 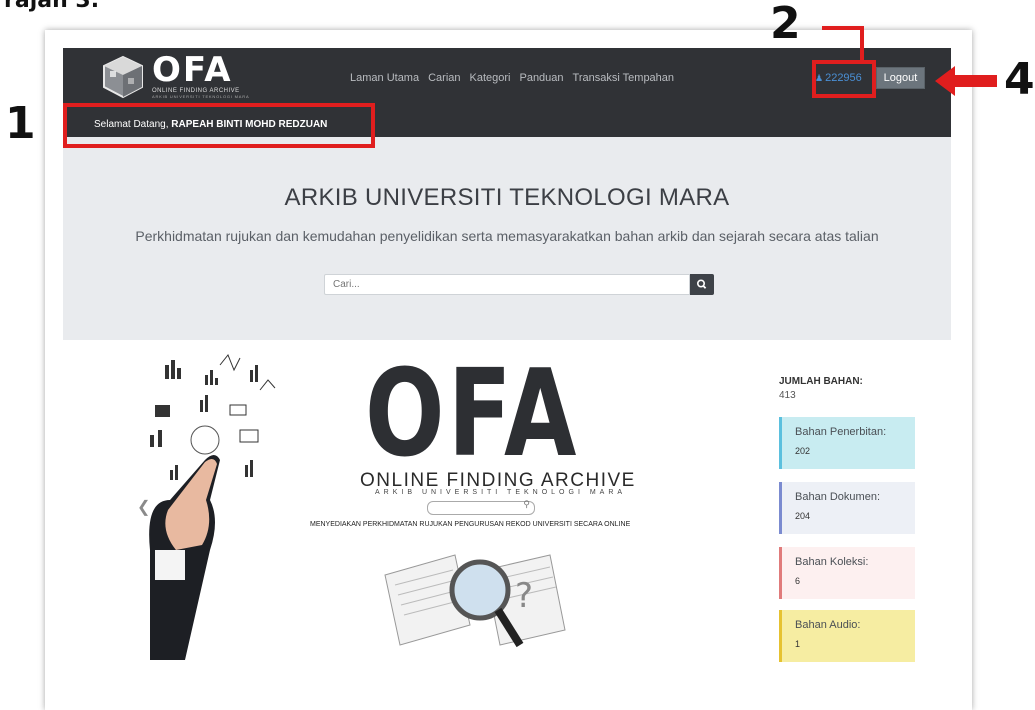 What do you see at coordinates (828, 625) in the screenshot?
I see `stat-label: Bahan Audio:` at bounding box center [828, 625].